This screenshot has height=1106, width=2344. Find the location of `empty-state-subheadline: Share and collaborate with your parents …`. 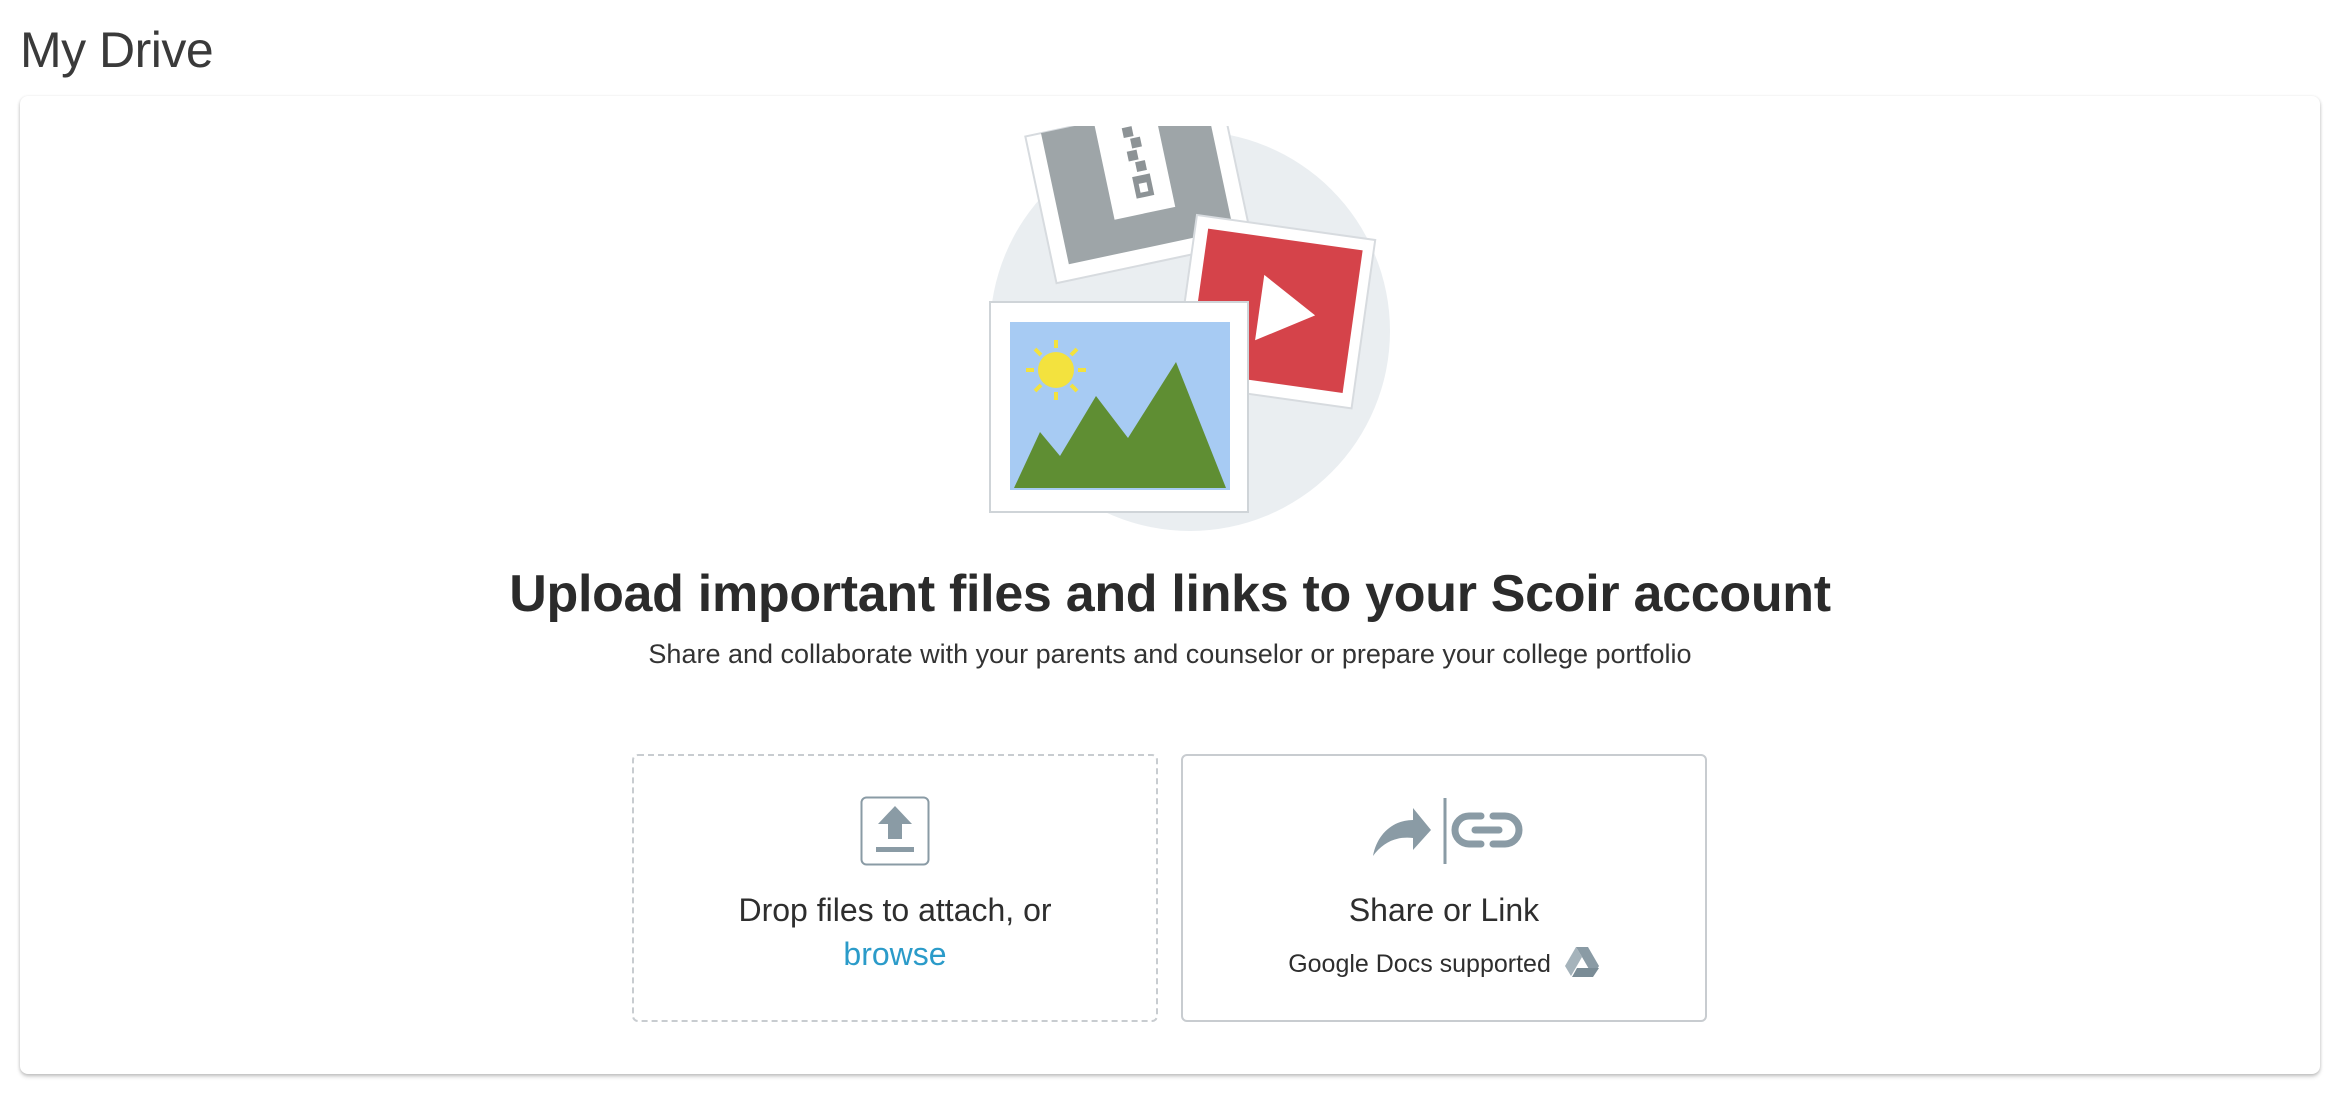

empty-state-subheadline: Share and collaborate with your parents … is located at coordinates (1170, 654).